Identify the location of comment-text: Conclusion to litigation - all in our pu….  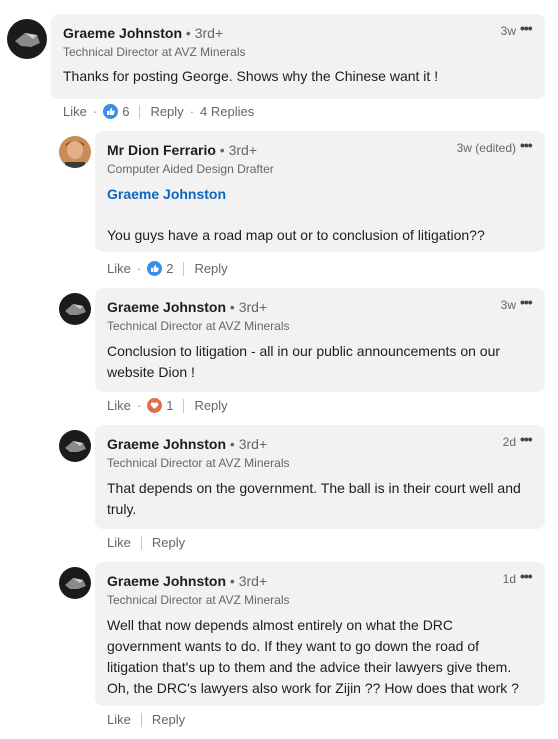
(304, 361).